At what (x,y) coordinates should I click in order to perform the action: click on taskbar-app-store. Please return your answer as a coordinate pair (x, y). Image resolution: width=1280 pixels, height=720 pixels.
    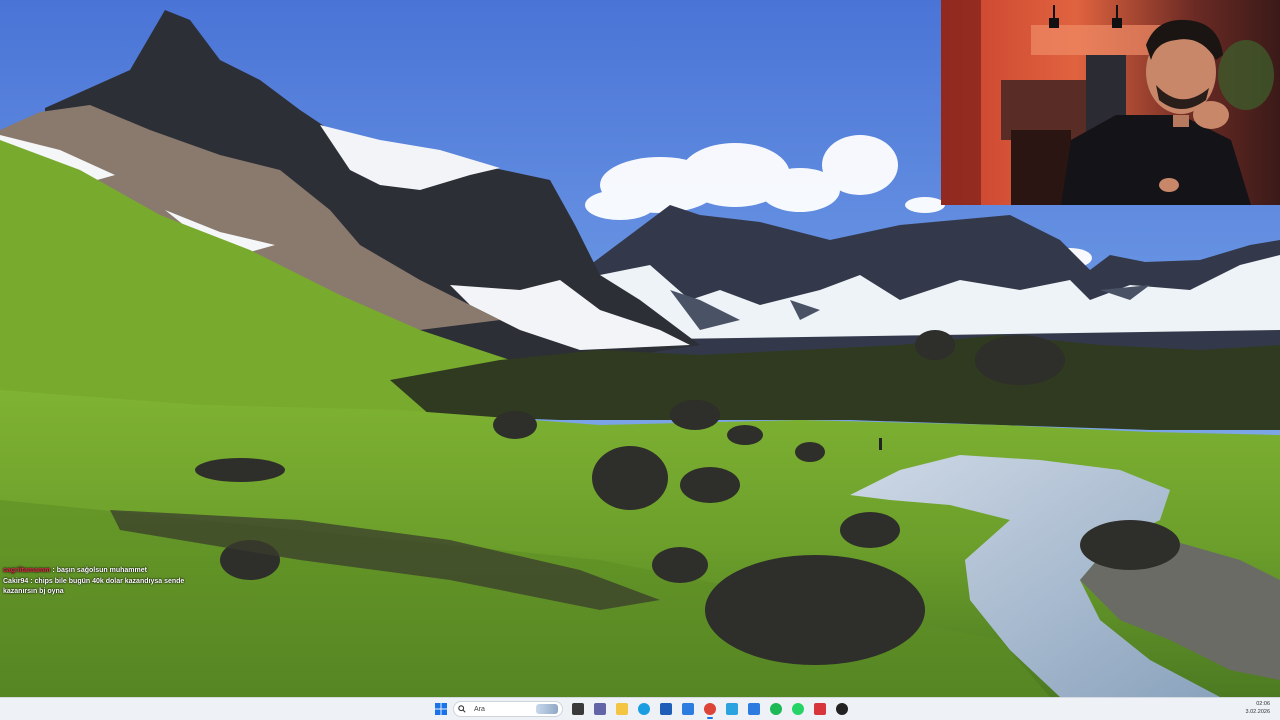
    Looking at the image, I should click on (666, 709).